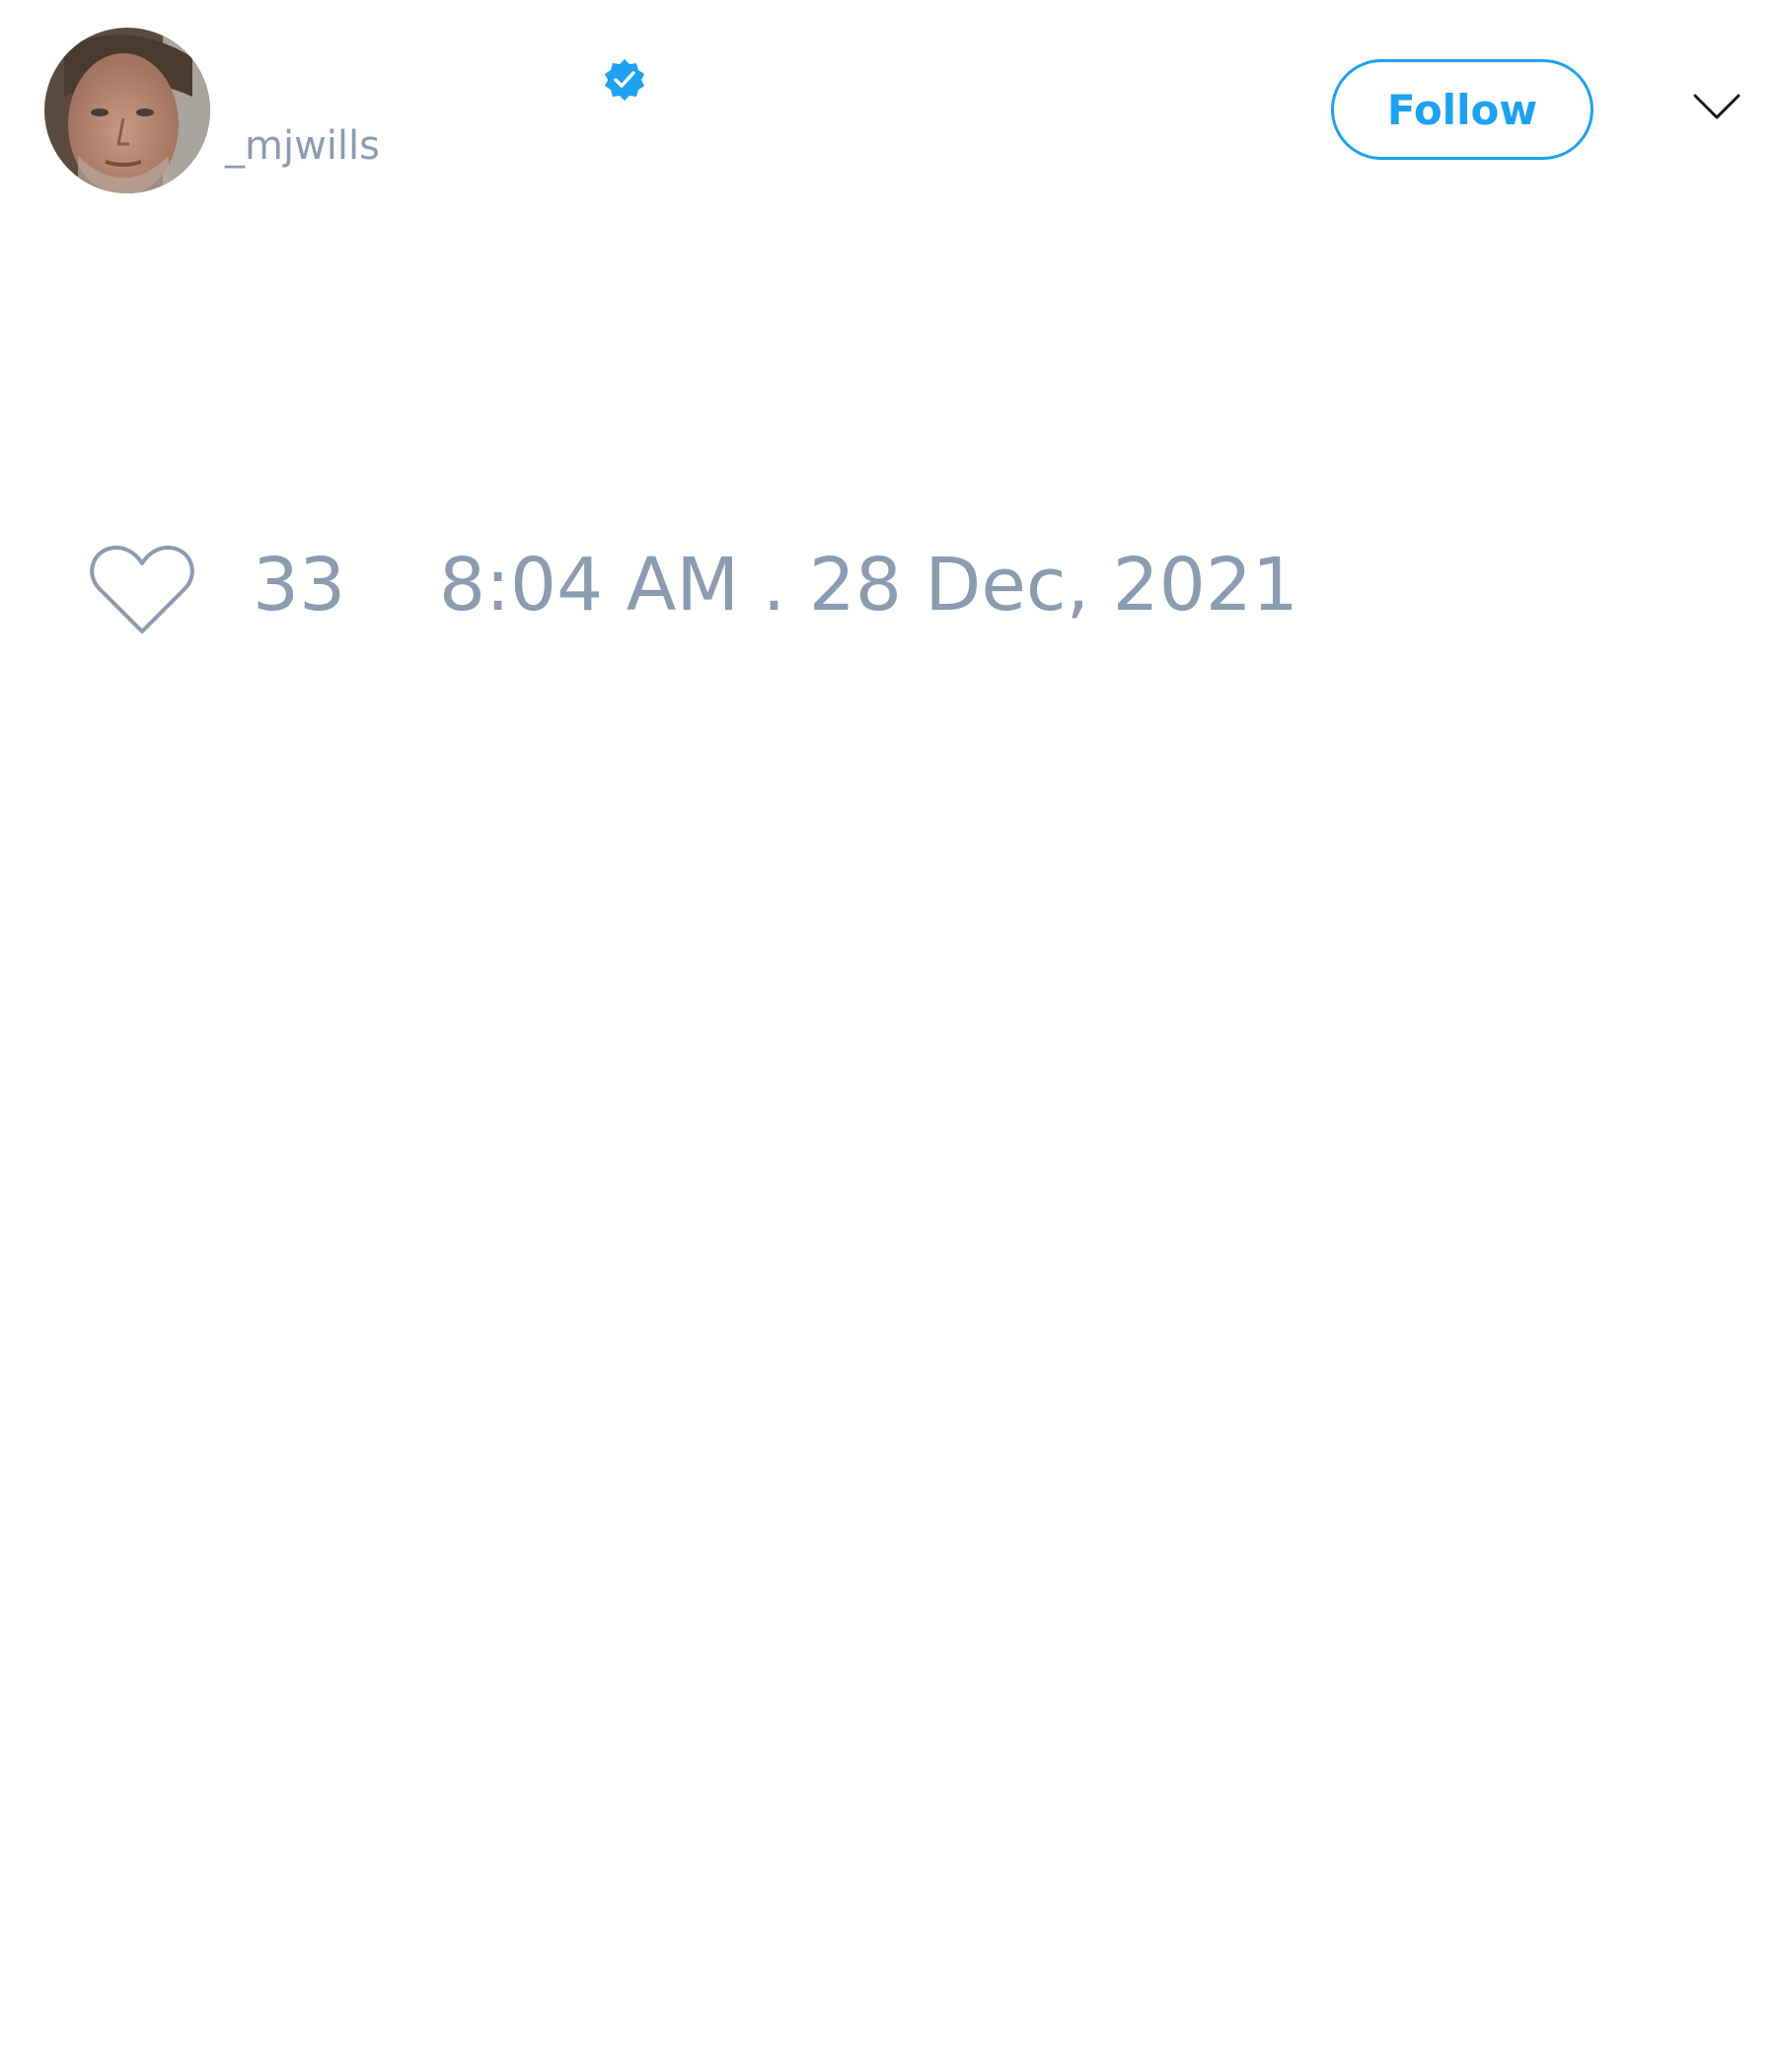 Image resolution: width=1776 pixels, height=2072 pixels. Describe the element at coordinates (142, 590) in the screenshot. I see `heart-icon` at that location.